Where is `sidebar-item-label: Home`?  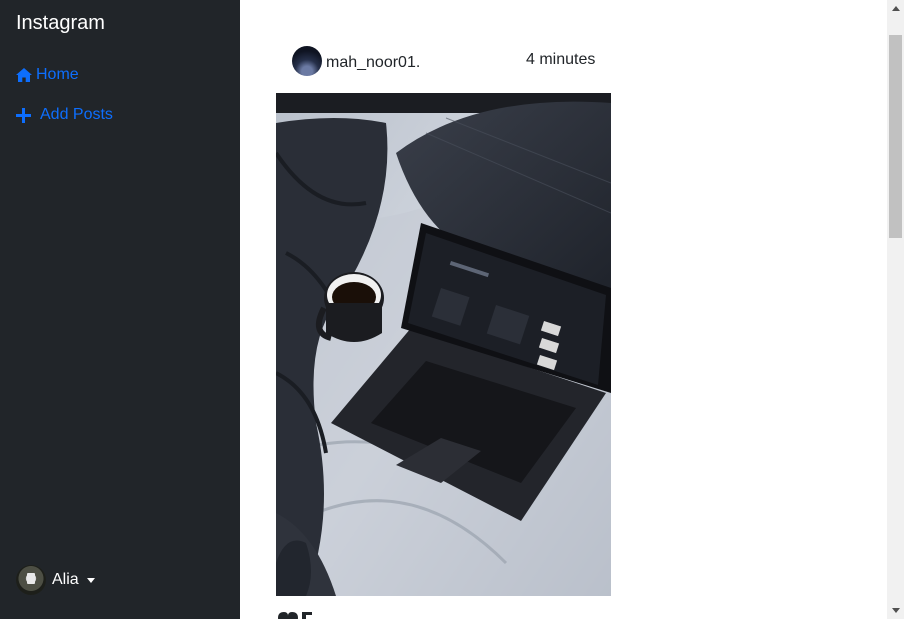
sidebar-item-label: Home is located at coordinates (57, 74).